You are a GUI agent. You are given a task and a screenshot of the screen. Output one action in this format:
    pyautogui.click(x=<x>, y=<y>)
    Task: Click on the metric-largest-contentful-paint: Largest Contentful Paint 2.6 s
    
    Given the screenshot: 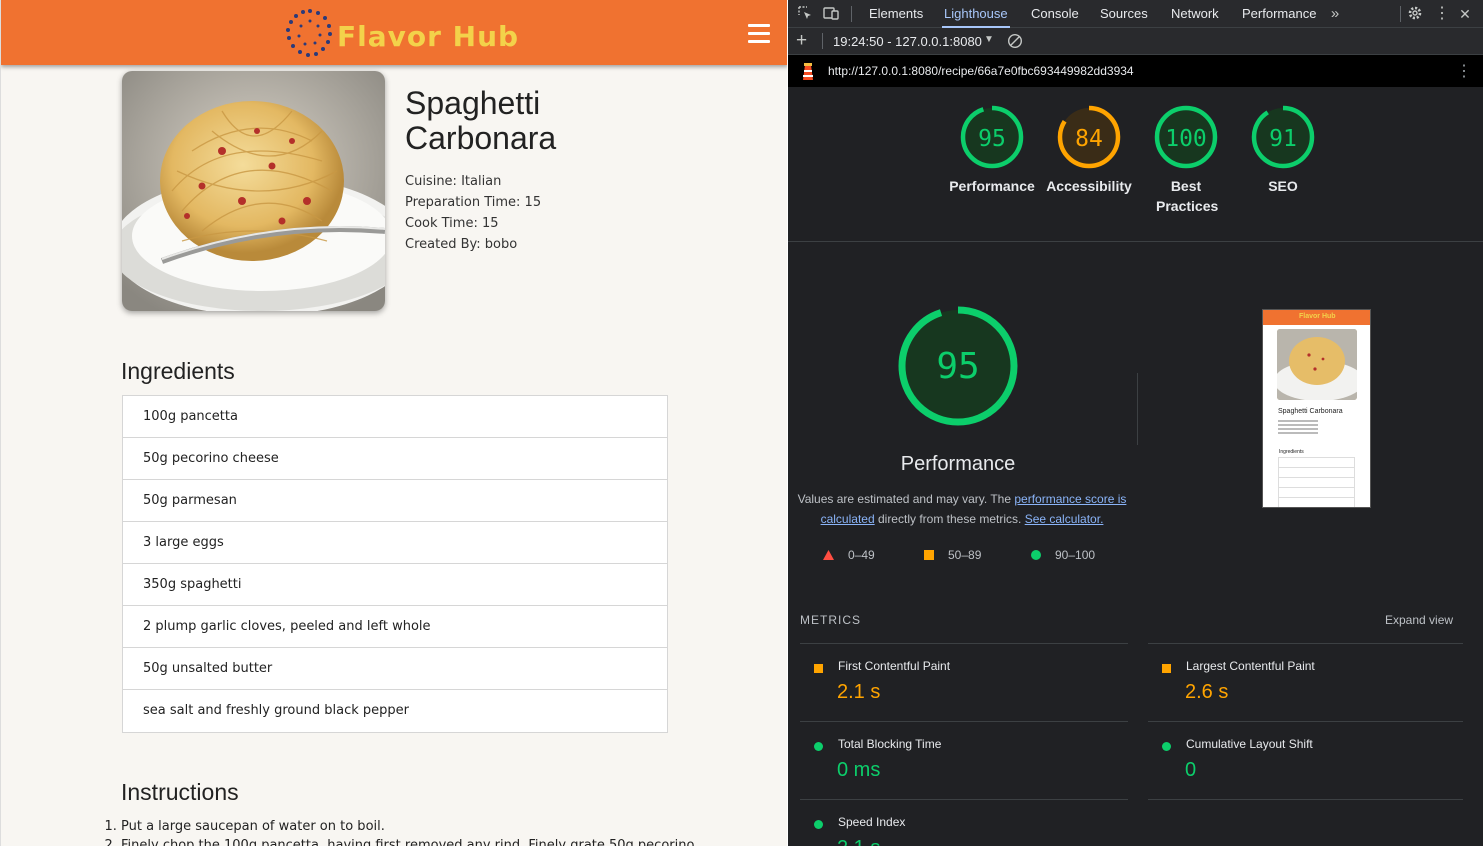 What is the action you would take?
    pyautogui.click(x=1305, y=682)
    